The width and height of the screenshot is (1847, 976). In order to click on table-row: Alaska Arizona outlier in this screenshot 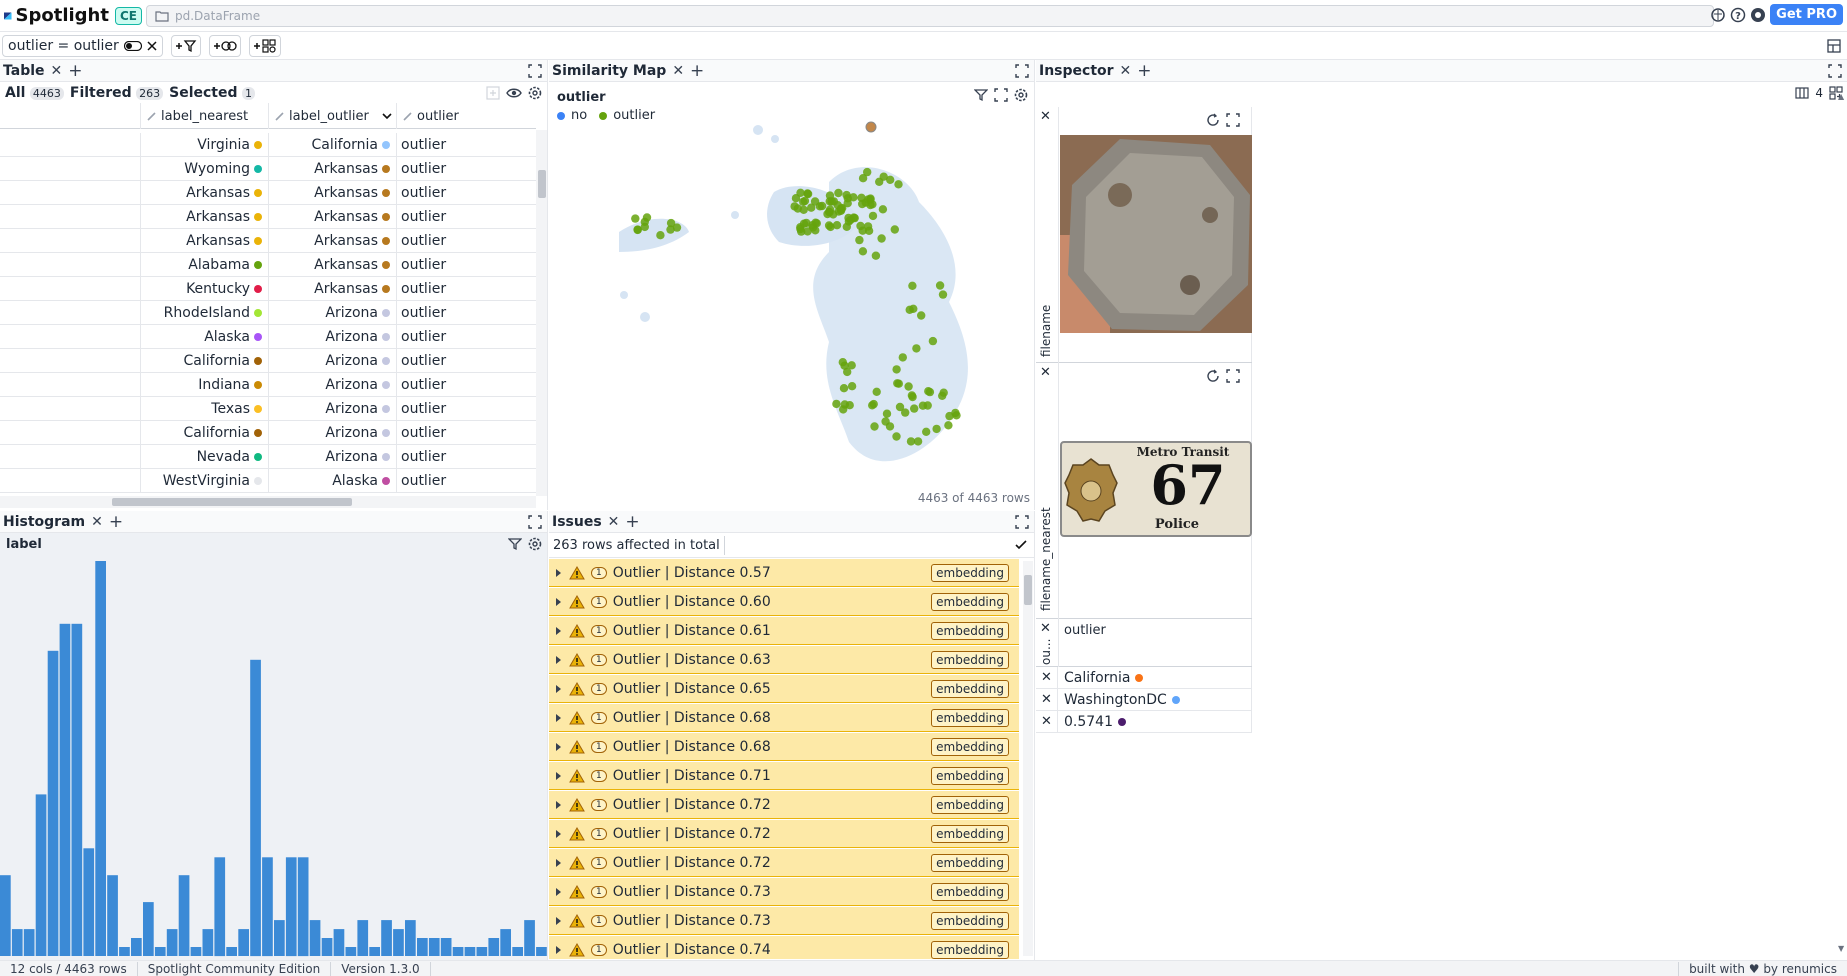, I will do `click(268, 337)`.